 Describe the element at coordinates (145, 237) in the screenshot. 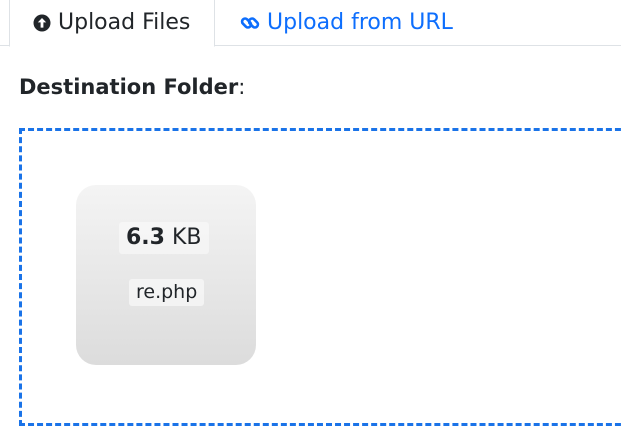

I see `file-size-value: 6.3` at that location.